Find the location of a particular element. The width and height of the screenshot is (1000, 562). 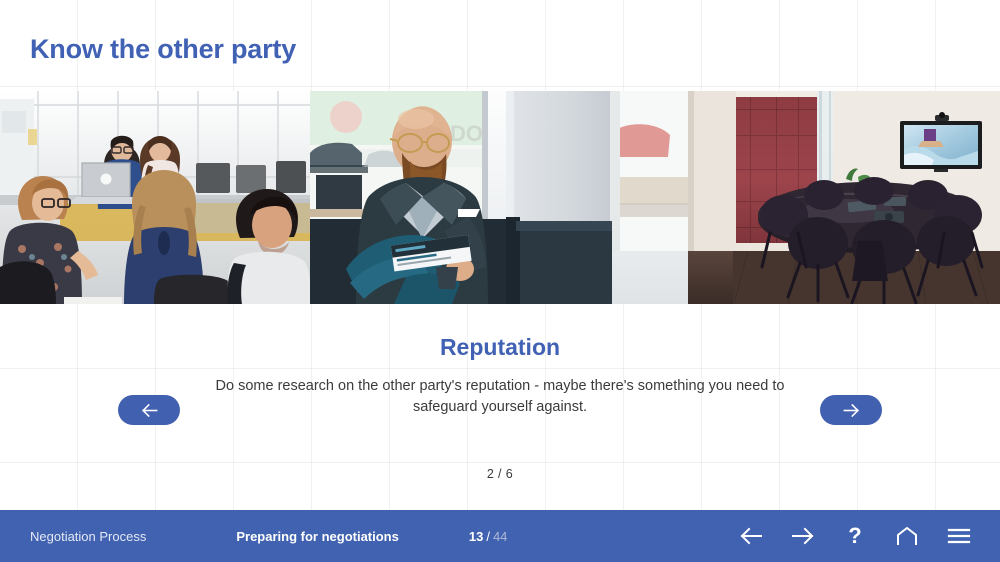

hamburger-menu-icon is located at coordinates (959, 536).